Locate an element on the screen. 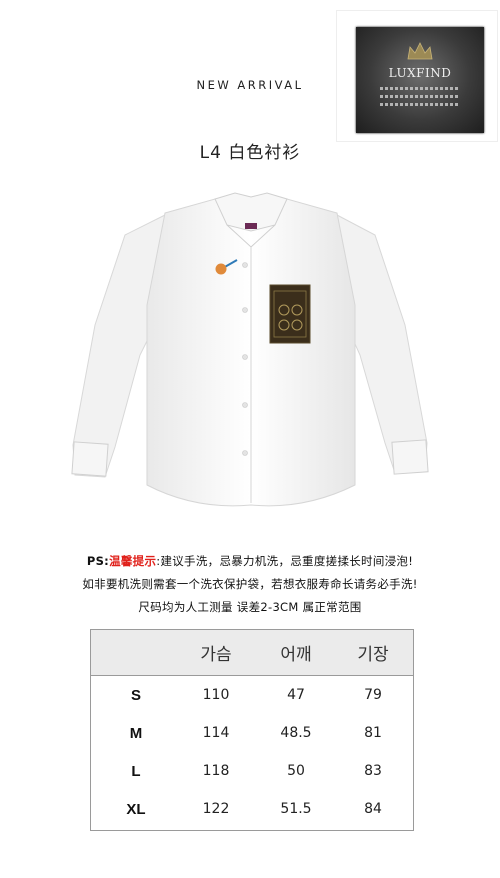 The width and height of the screenshot is (500, 878). chest-value: 114 is located at coordinates (216, 733).